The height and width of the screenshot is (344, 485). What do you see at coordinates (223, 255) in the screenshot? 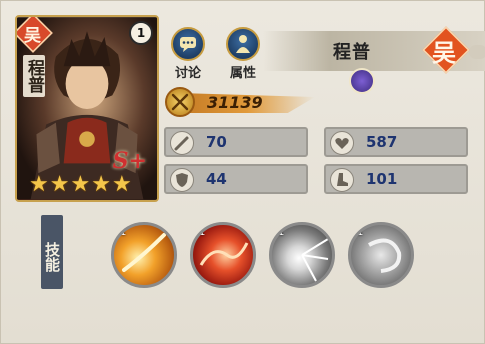
I see `skill-slot-2: 1` at bounding box center [223, 255].